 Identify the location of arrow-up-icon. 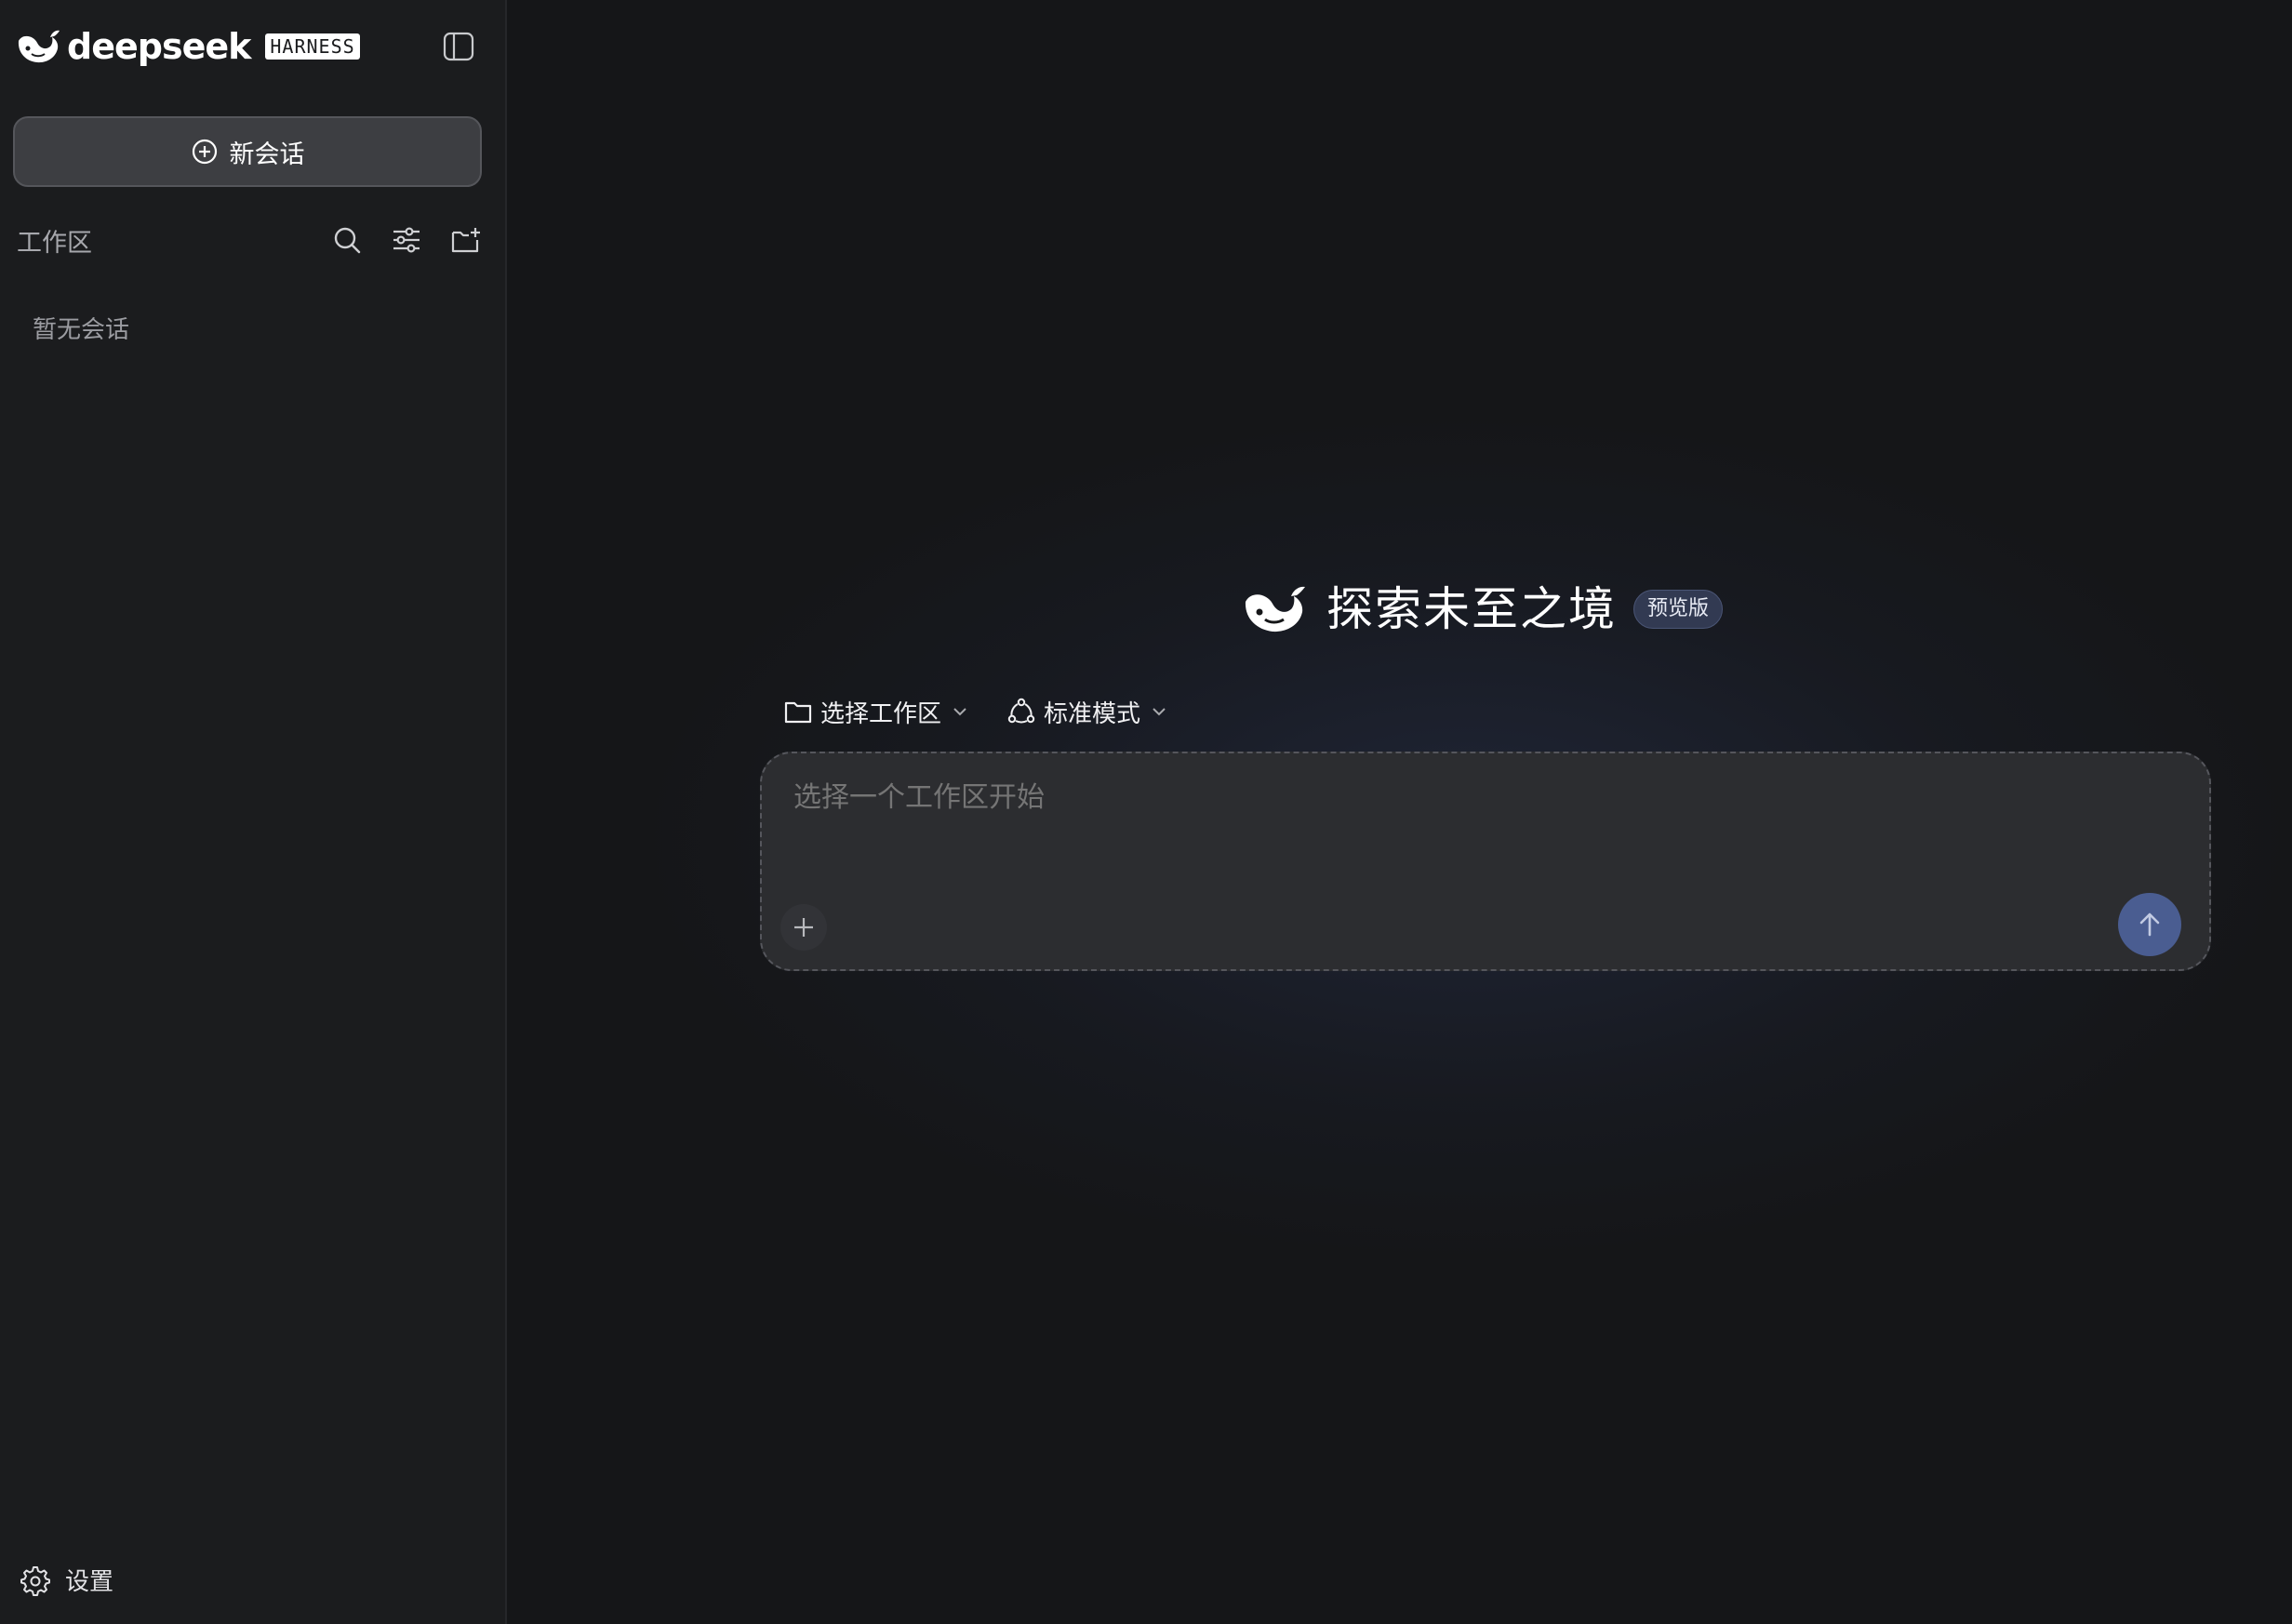
(2149, 925).